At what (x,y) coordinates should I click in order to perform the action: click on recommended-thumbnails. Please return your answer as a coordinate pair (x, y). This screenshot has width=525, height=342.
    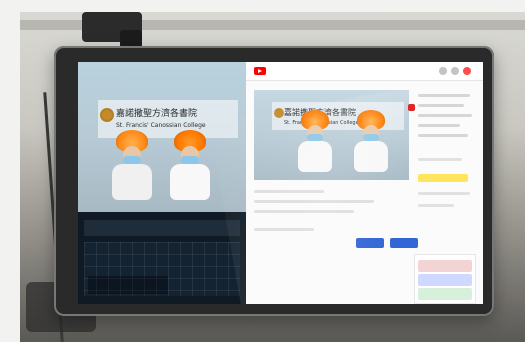
    Looking at the image, I should click on (445, 279).